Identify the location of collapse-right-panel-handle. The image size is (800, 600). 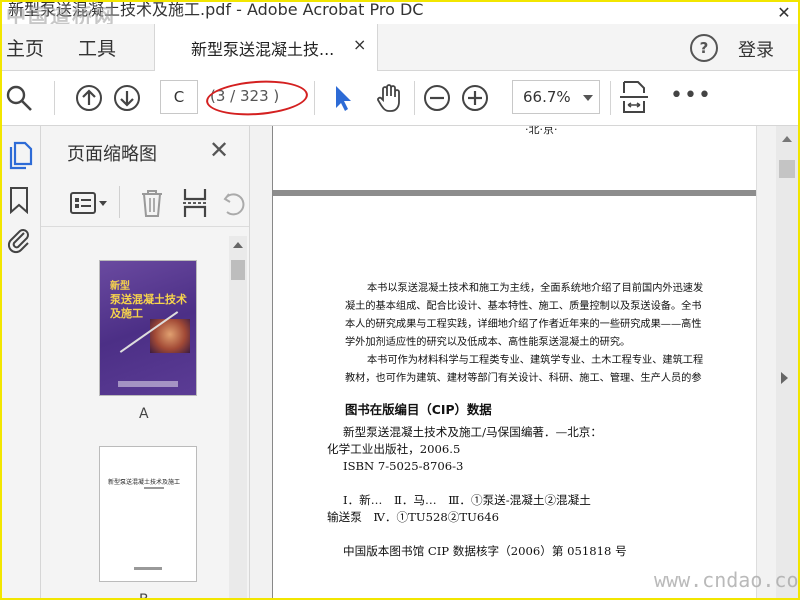
(784, 378).